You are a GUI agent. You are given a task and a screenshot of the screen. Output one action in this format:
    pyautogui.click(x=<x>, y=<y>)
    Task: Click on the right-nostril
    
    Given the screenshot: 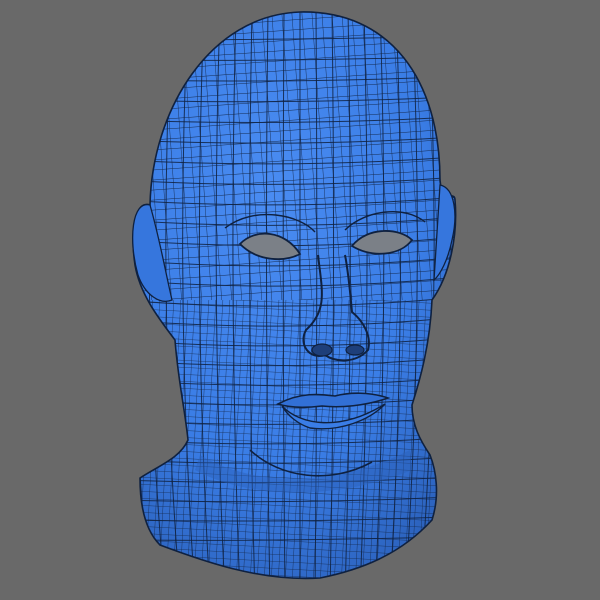 What is the action you would take?
    pyautogui.click(x=355, y=350)
    